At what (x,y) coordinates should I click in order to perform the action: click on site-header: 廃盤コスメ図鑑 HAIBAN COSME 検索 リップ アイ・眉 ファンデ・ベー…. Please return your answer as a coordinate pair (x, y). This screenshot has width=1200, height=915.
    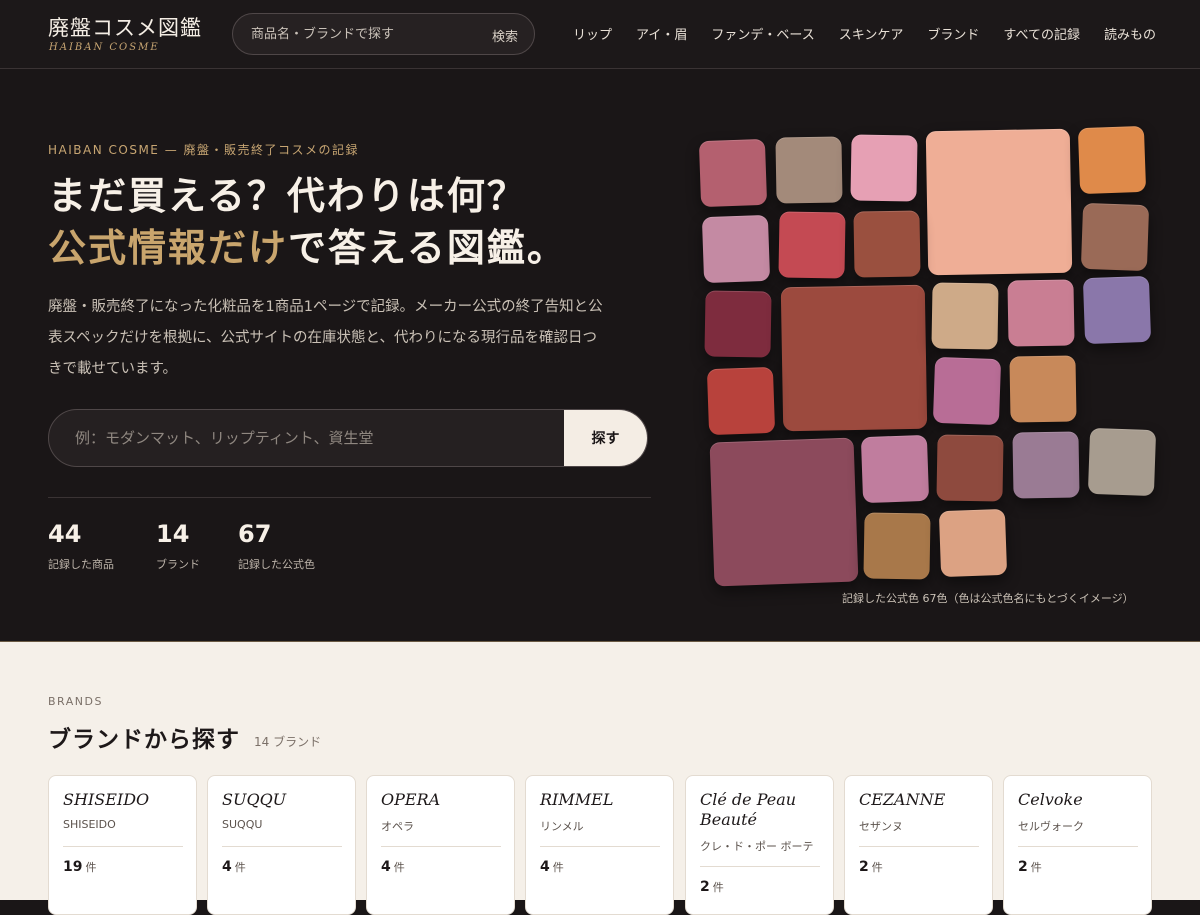
    Looking at the image, I should click on (600, 34).